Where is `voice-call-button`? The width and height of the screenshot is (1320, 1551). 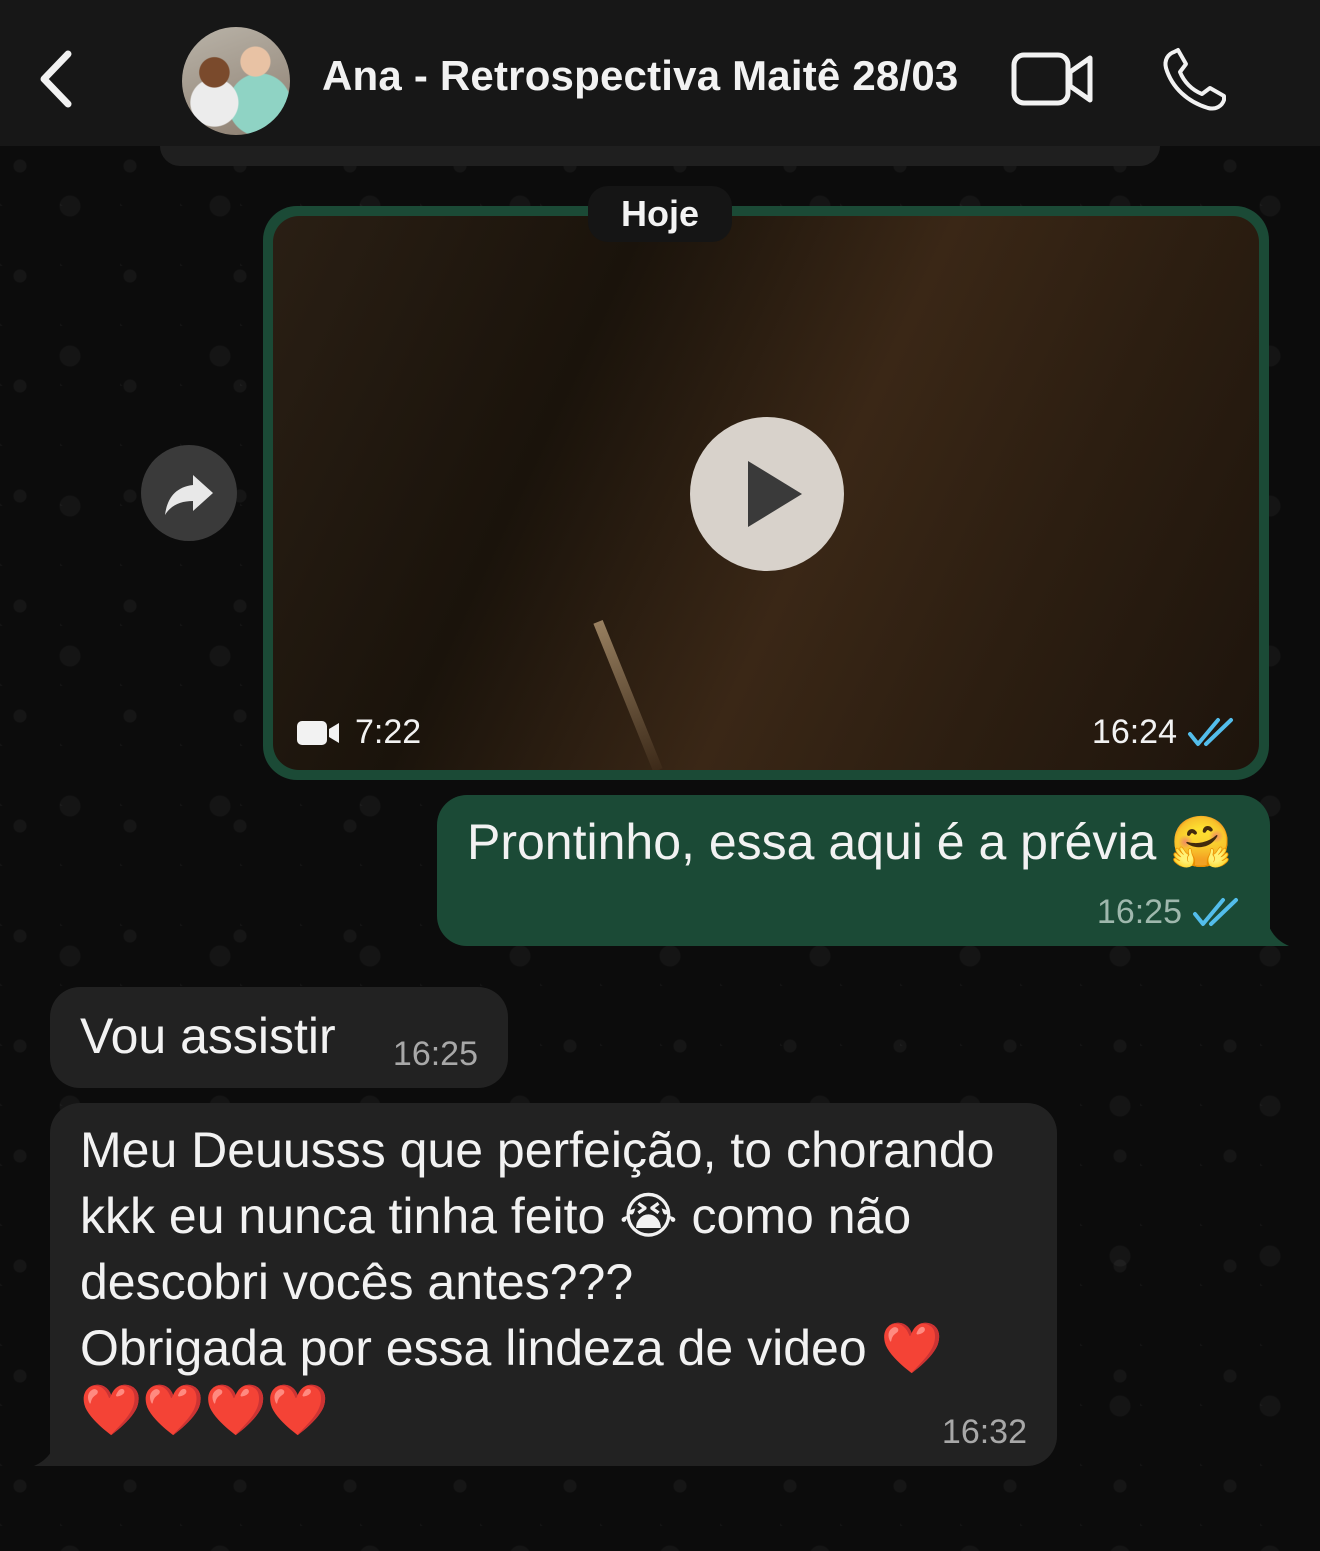
voice-call-button is located at coordinates (1195, 79).